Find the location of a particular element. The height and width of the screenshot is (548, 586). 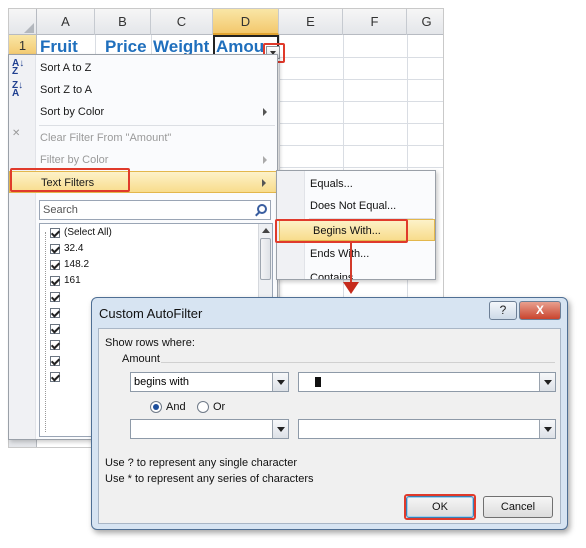

menu-item-label: Sort Z to A is located at coordinates (66, 90).